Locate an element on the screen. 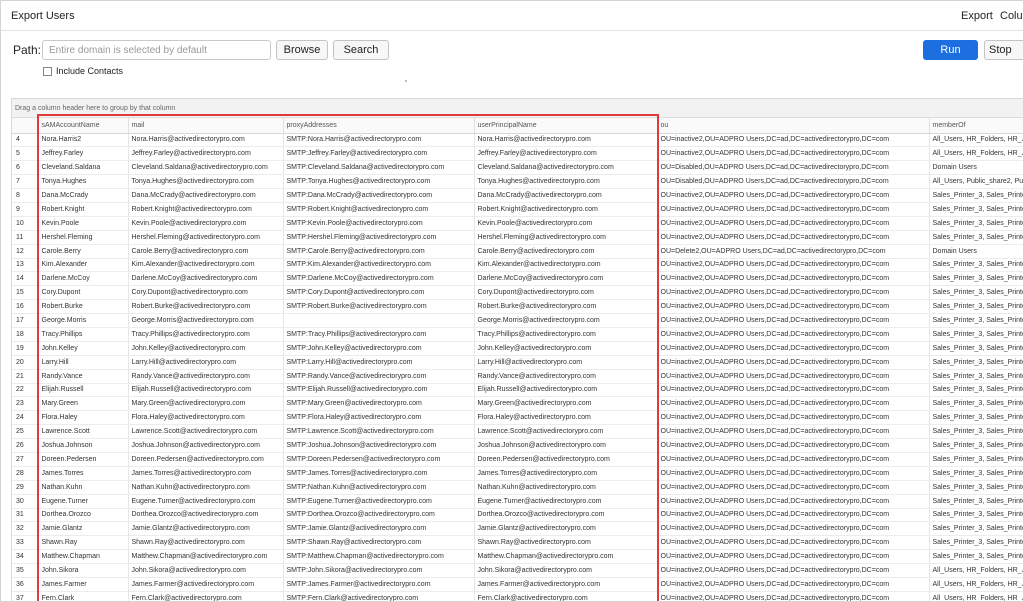 The height and width of the screenshot is (602, 1024). cell-samaccountname: Eugene.Turner is located at coordinates (83, 501).